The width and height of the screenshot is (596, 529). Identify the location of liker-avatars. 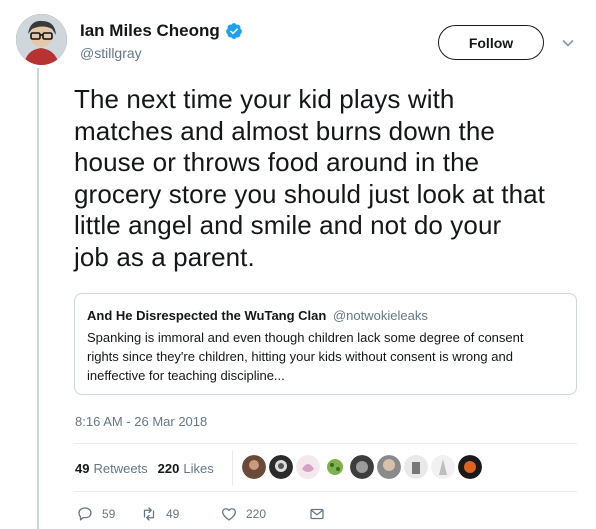
(362, 467).